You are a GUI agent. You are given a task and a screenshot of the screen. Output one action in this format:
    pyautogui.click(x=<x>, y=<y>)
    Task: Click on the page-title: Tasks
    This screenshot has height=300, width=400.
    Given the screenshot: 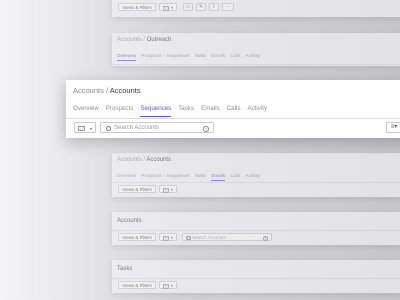 What is the action you would take?
    pyautogui.click(x=125, y=269)
    